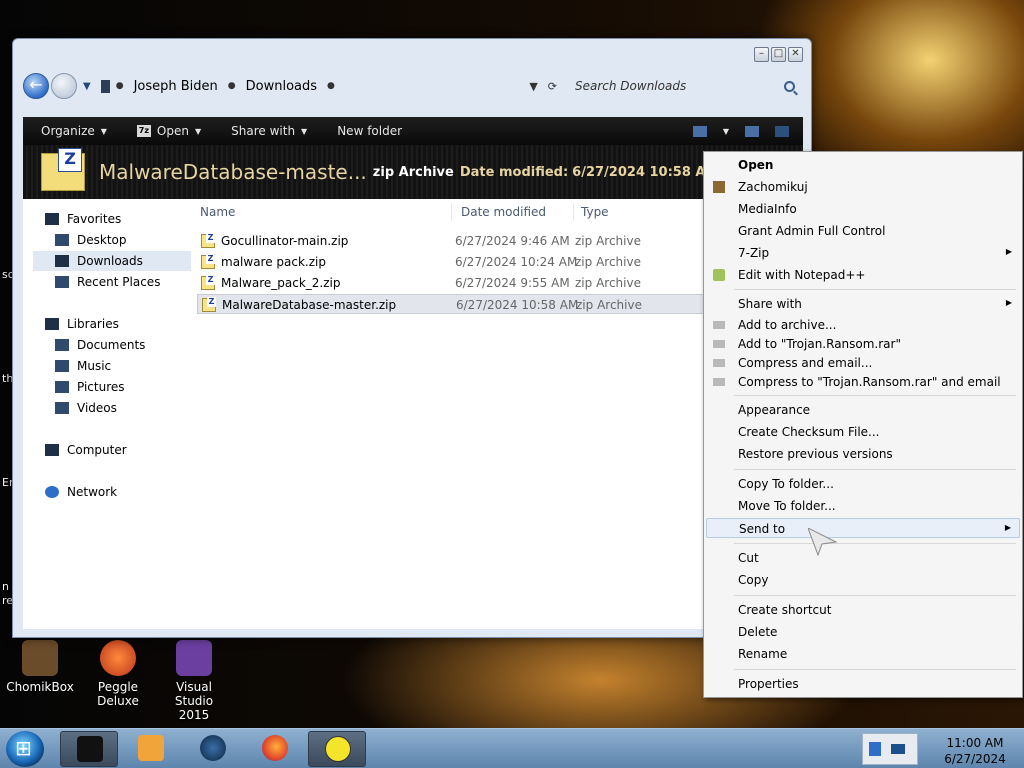  Describe the element at coordinates (863, 410) in the screenshot. I see `menu-item-appearance: Appearance` at that location.